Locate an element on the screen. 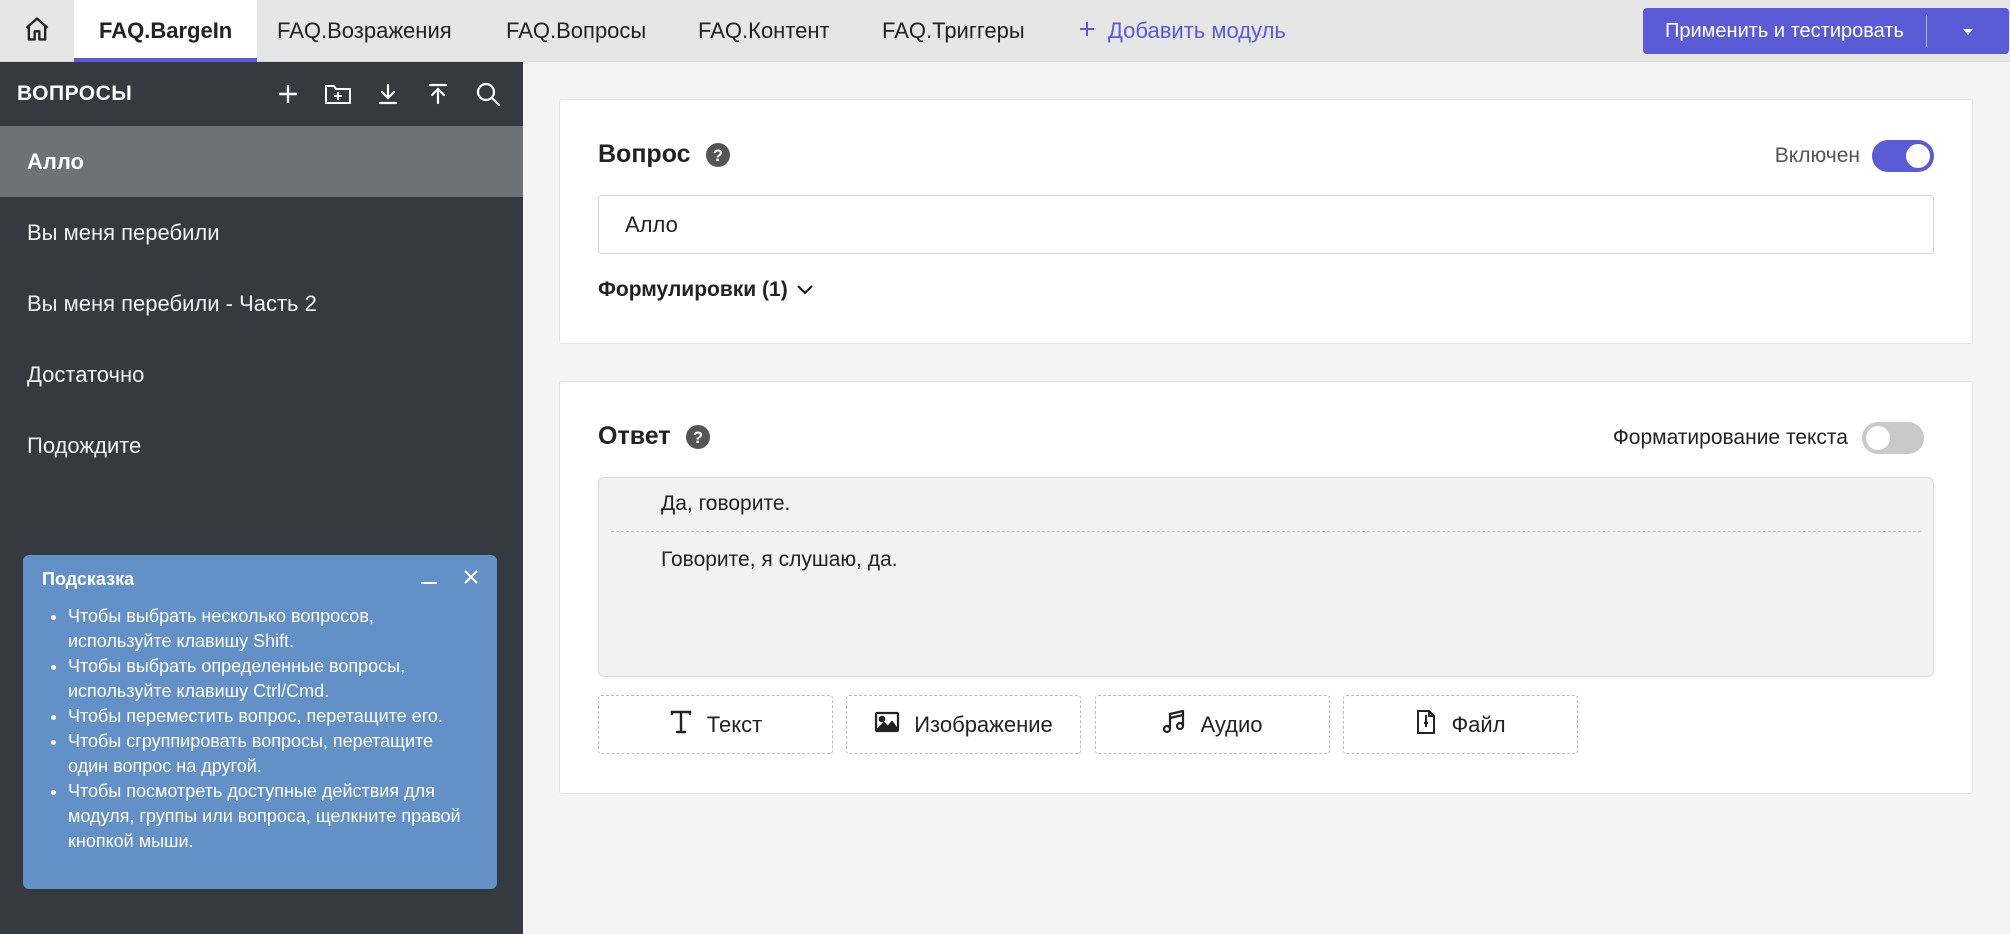 Image resolution: width=2010 pixels, height=934 pixels. chevron-down-icon is located at coordinates (805, 290).